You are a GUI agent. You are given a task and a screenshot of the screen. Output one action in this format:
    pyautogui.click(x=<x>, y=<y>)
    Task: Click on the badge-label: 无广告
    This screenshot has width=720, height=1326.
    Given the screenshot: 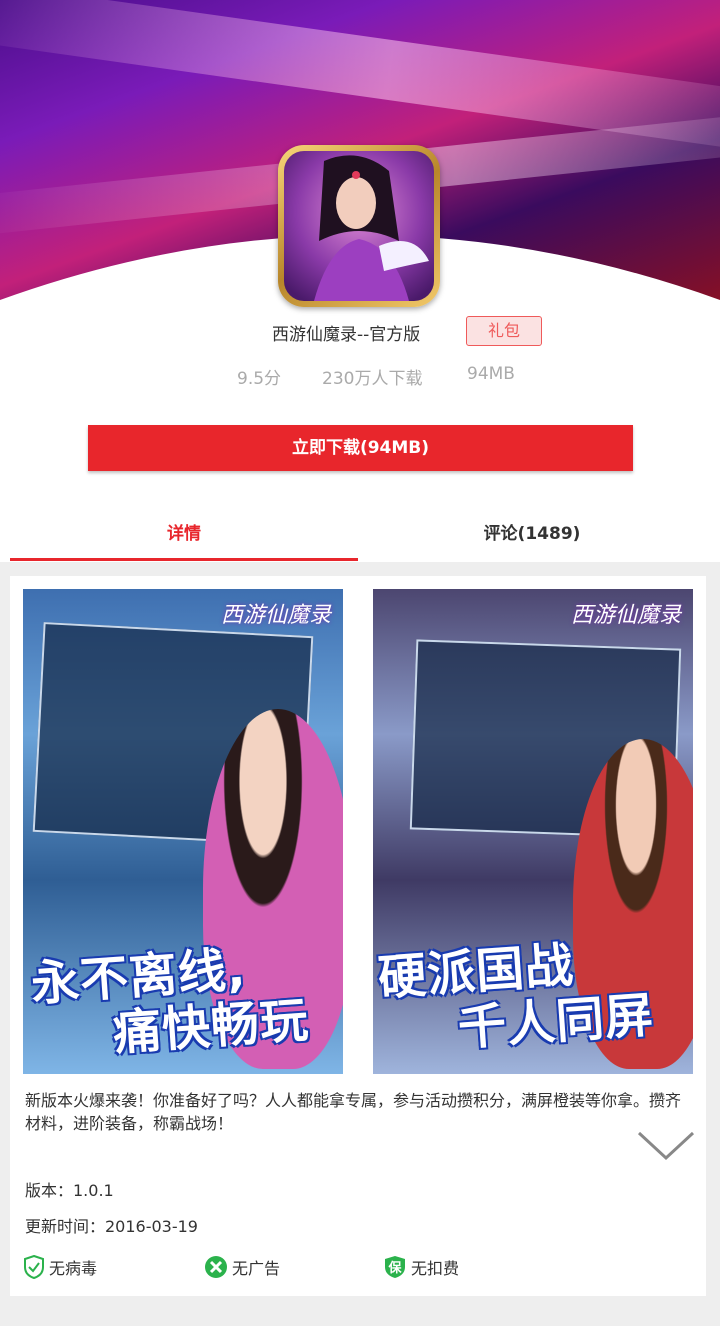 What is the action you would take?
    pyautogui.click(x=256, y=1268)
    